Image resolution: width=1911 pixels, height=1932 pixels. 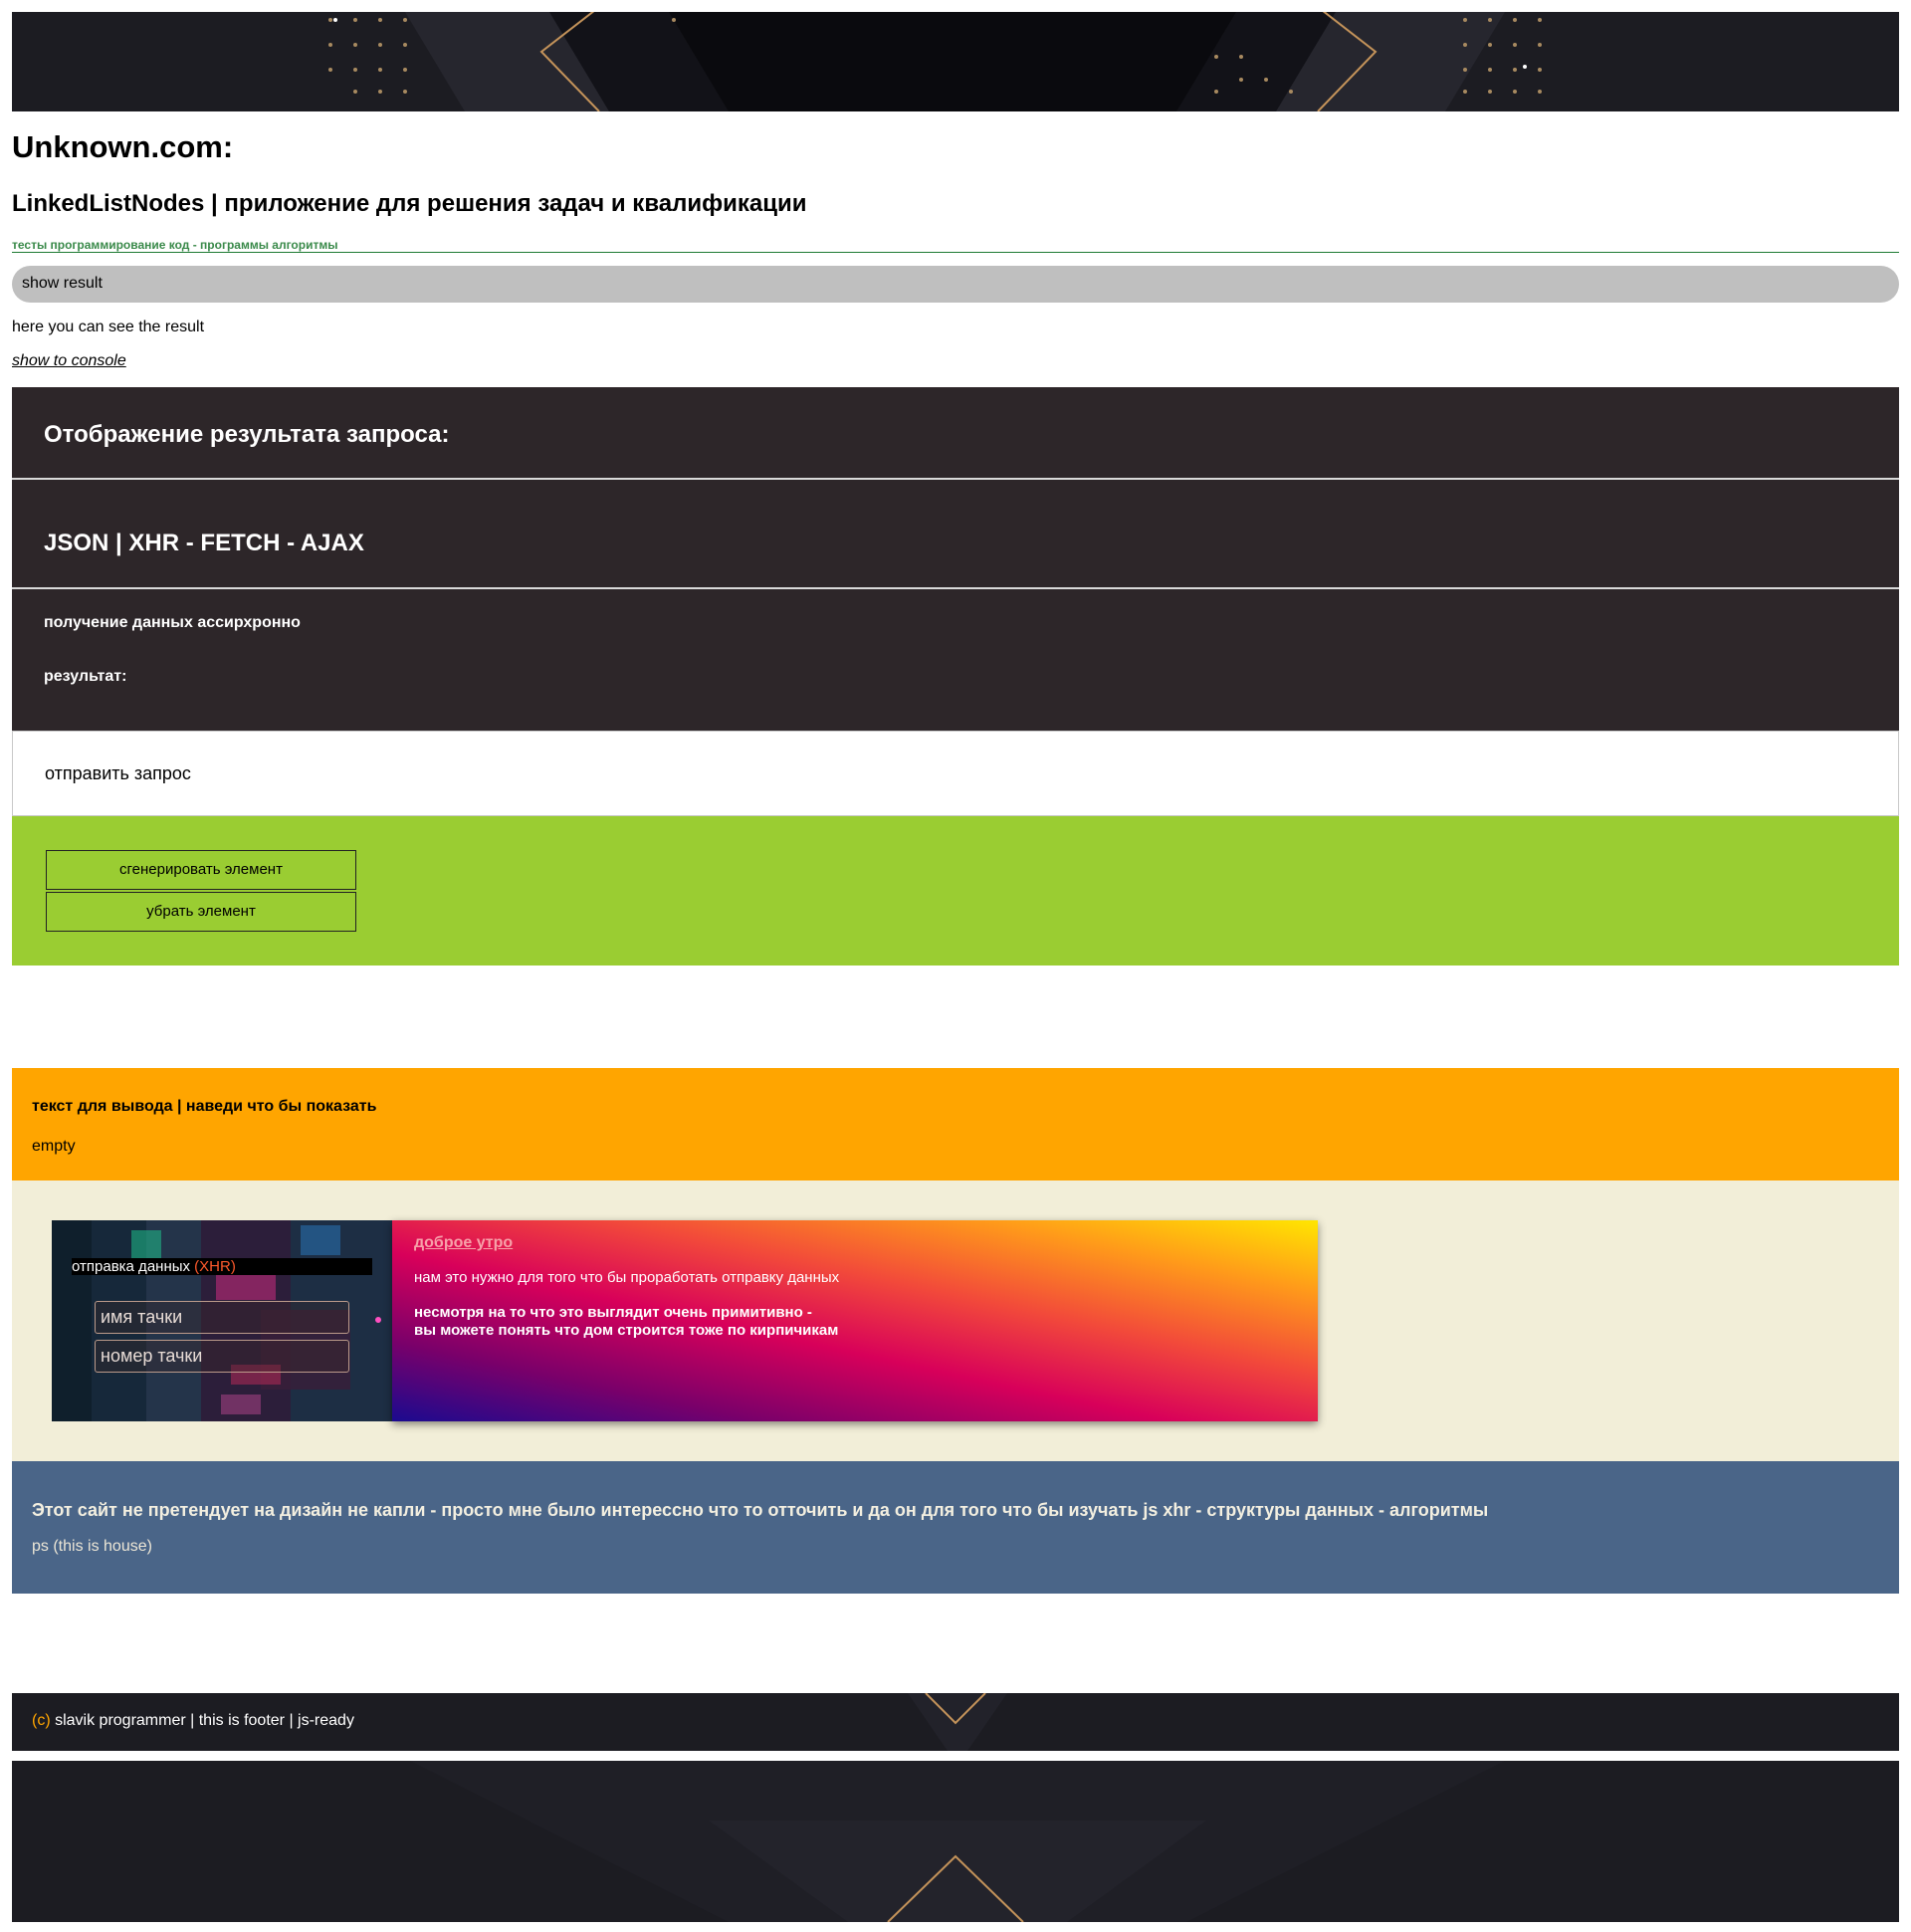 What do you see at coordinates (85, 676) in the screenshot?
I see `result-label: результат:` at bounding box center [85, 676].